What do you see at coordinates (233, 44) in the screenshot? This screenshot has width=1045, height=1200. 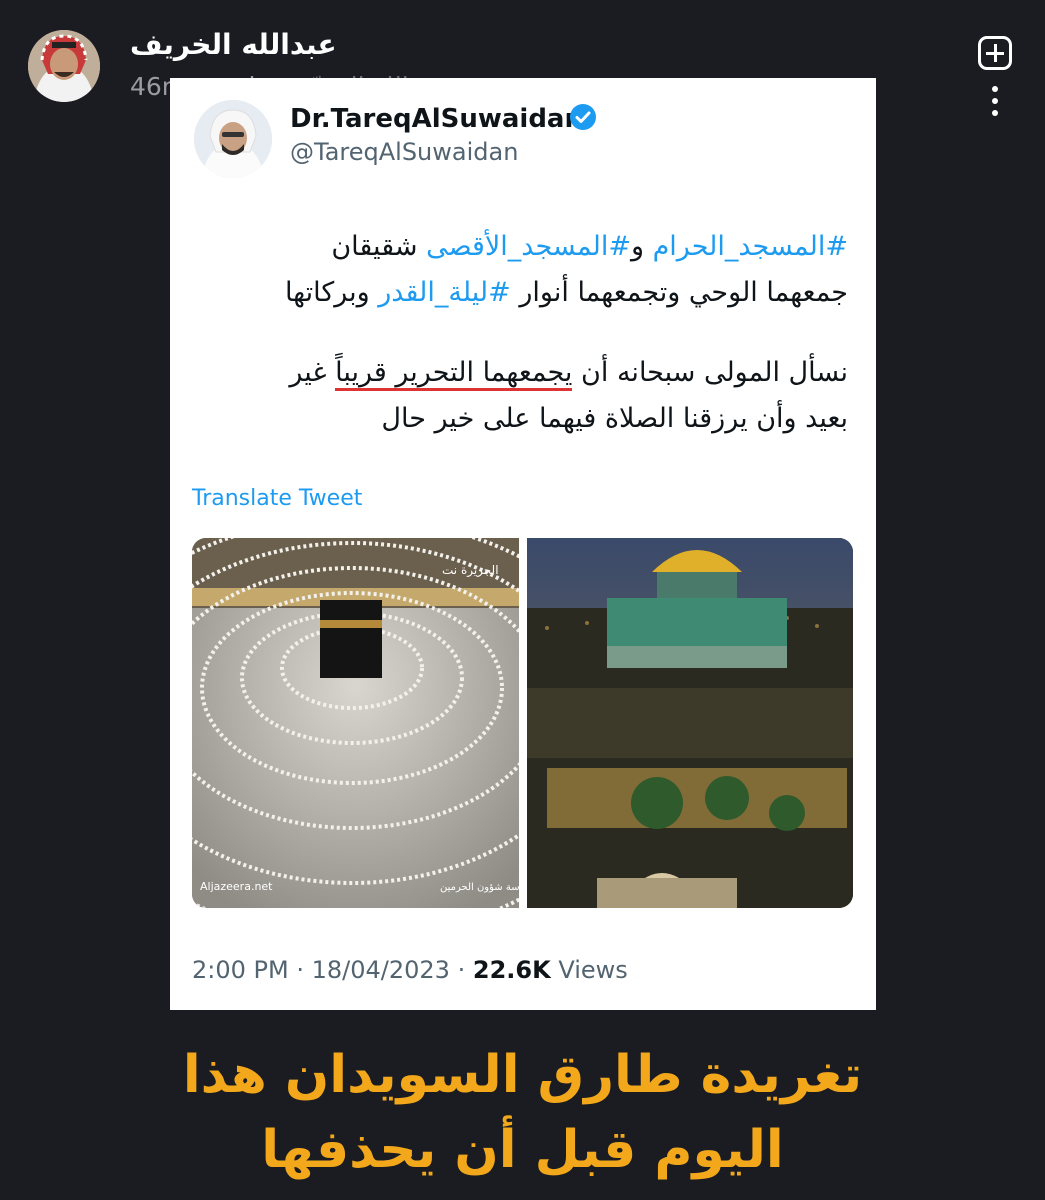 I see `story-author-name: عبدالله الخريف` at bounding box center [233, 44].